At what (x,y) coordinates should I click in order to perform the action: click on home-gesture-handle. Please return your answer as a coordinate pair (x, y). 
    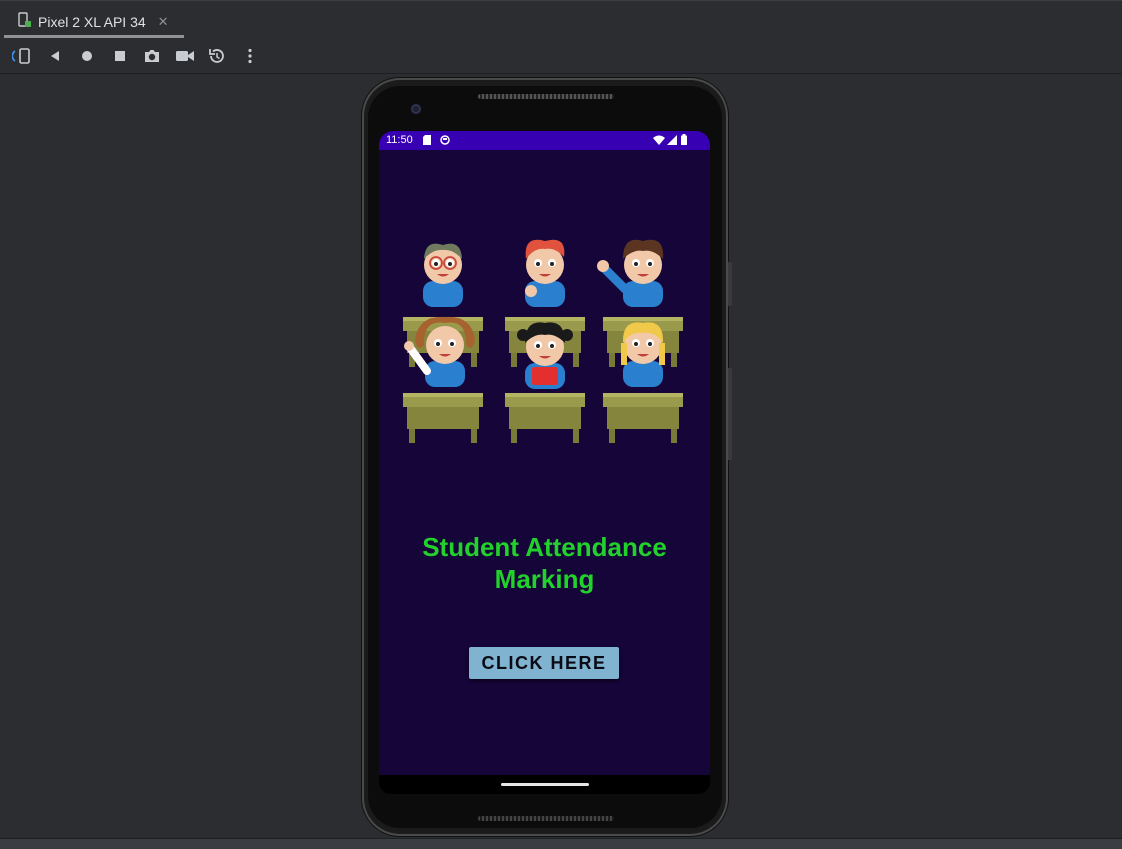
    Looking at the image, I should click on (545, 784).